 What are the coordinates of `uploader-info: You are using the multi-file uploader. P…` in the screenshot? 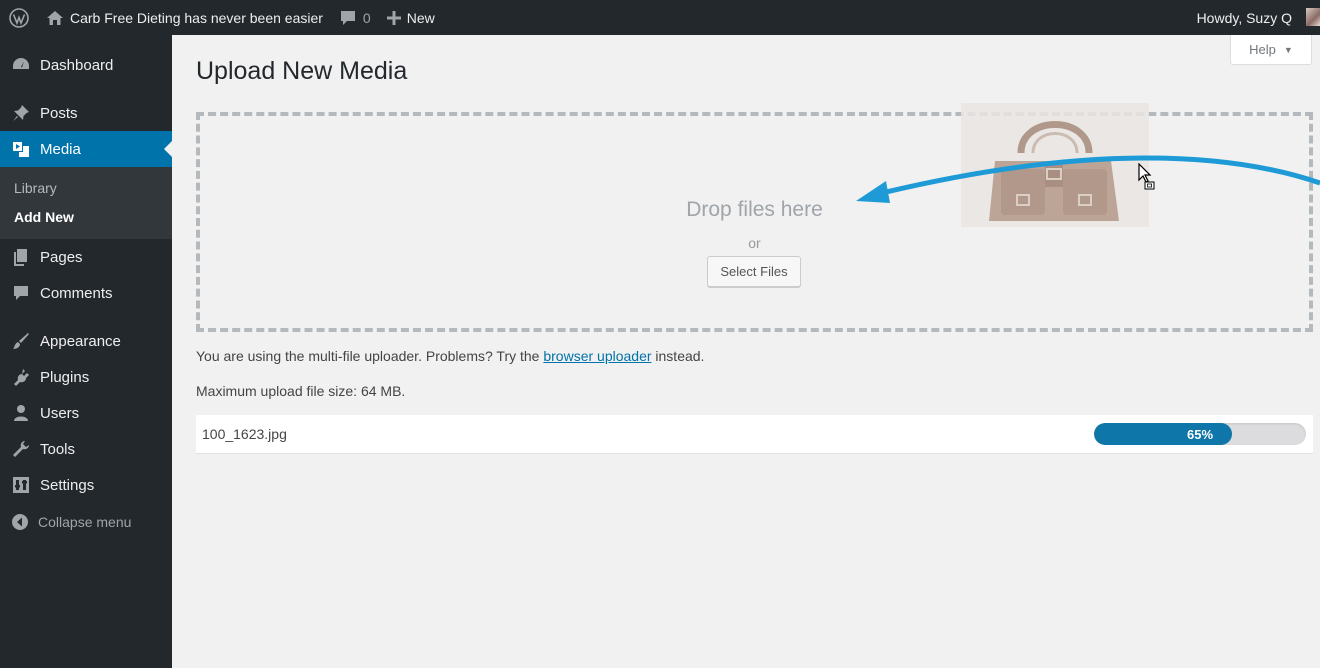 It's located at (450, 356).